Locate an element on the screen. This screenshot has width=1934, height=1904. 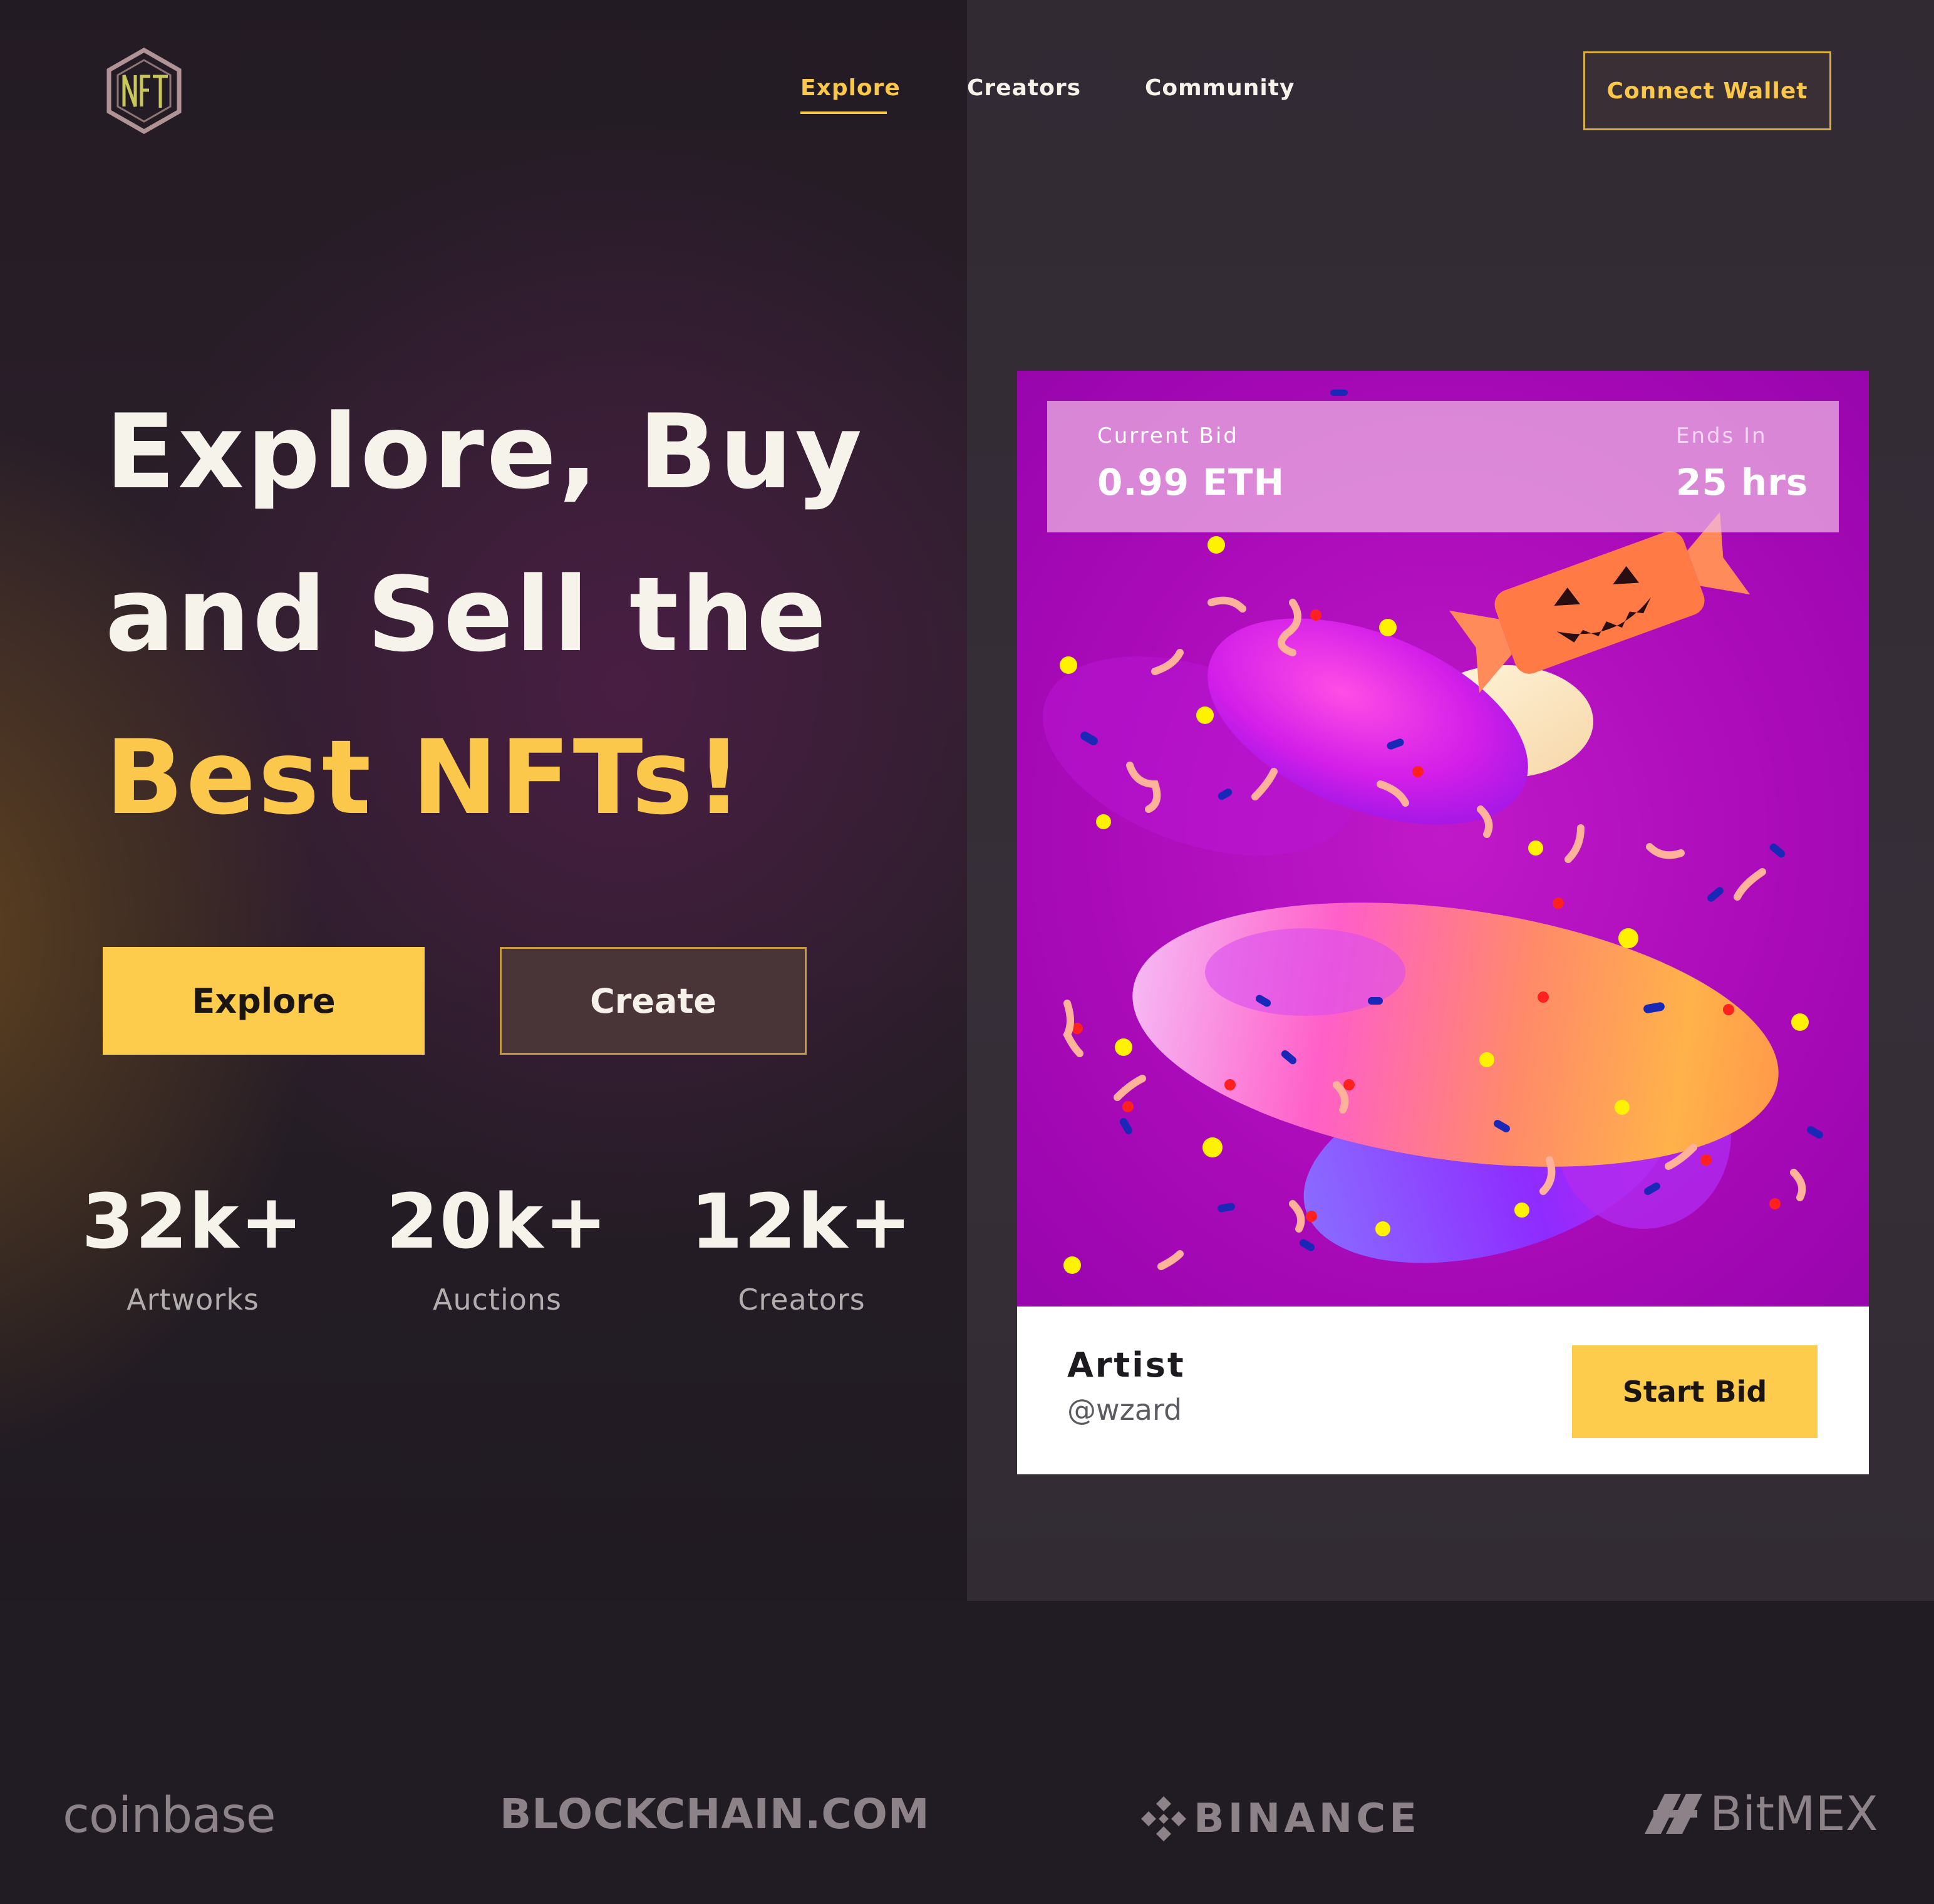
stat-artworks-value: 32k+ is located at coordinates (192, 1222).